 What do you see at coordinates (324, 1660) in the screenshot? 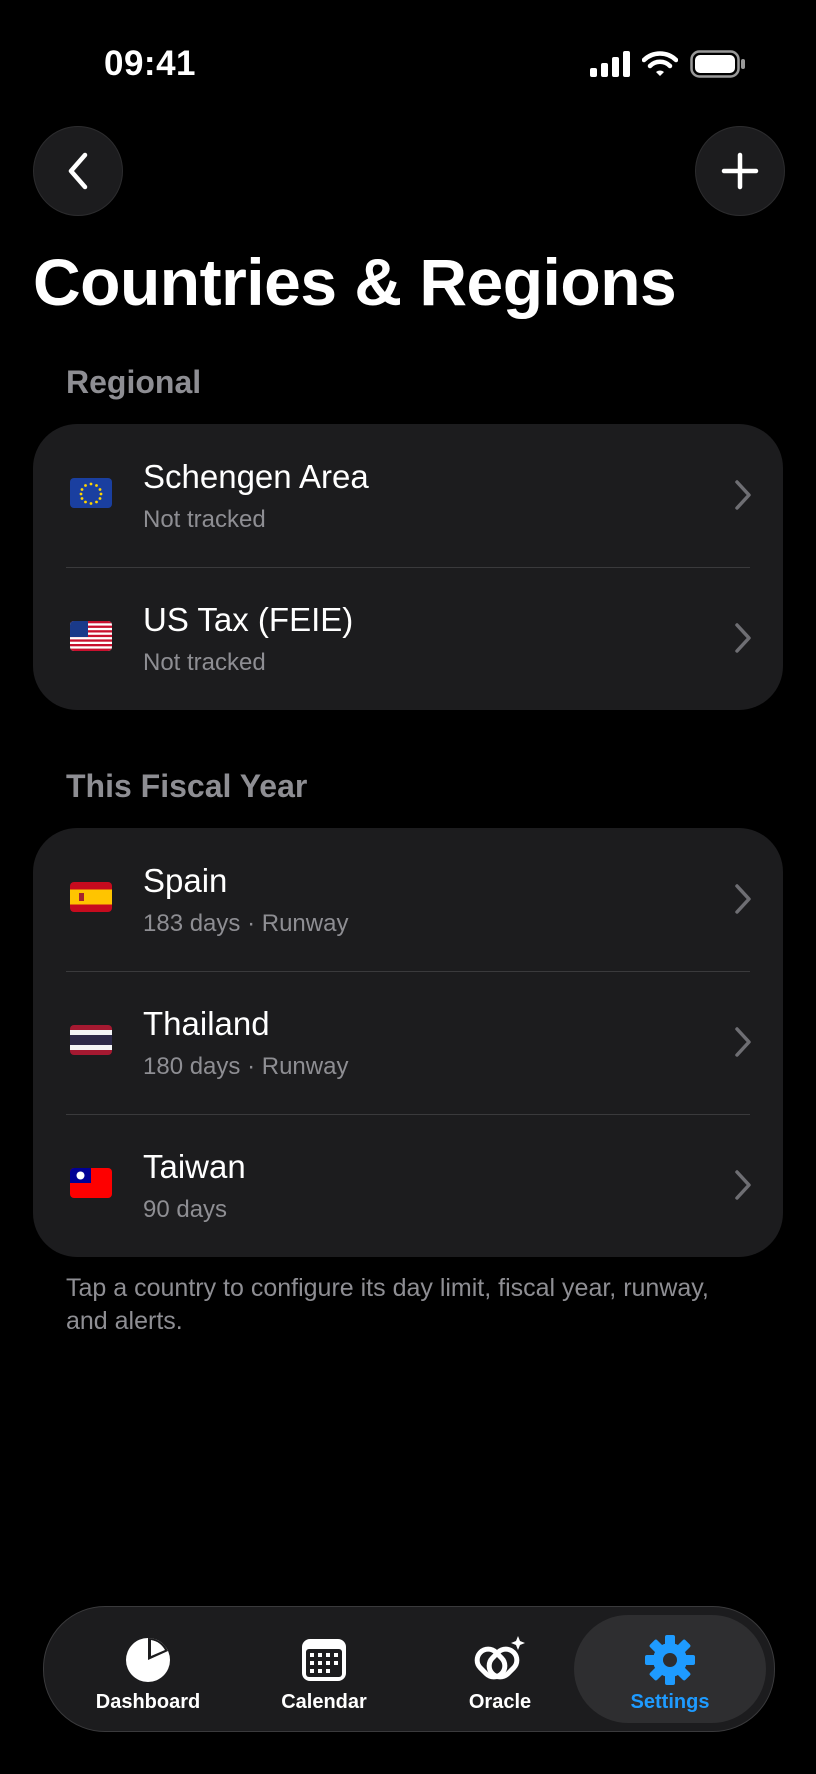
I see `calendar-icon` at bounding box center [324, 1660].